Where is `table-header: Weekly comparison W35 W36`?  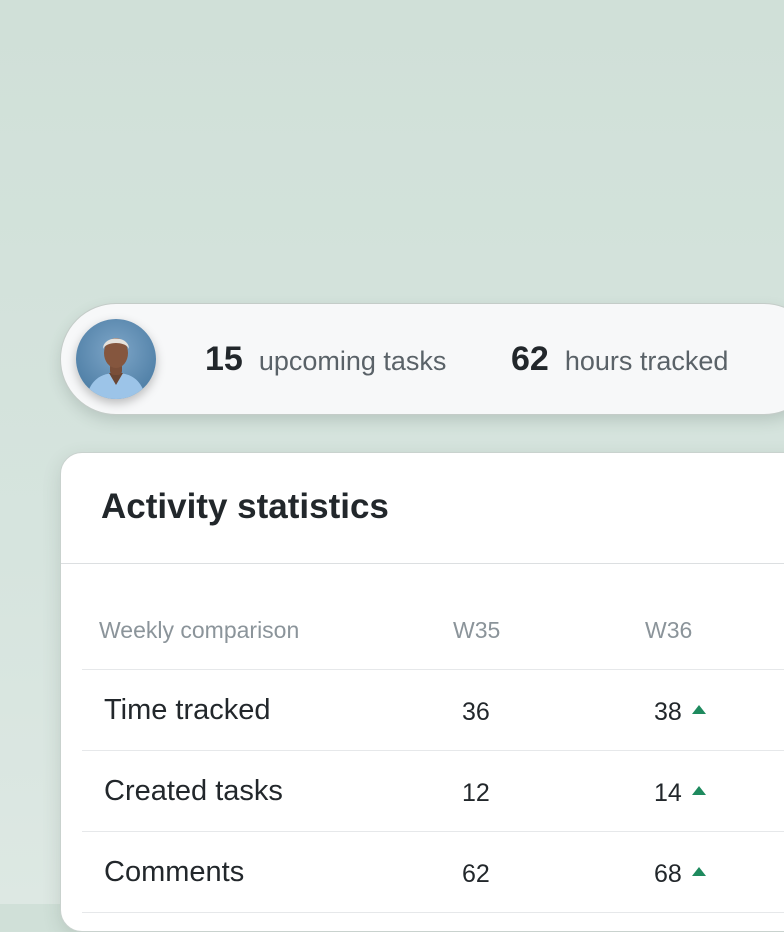
table-header: Weekly comparison W35 W36 is located at coordinates (433, 617).